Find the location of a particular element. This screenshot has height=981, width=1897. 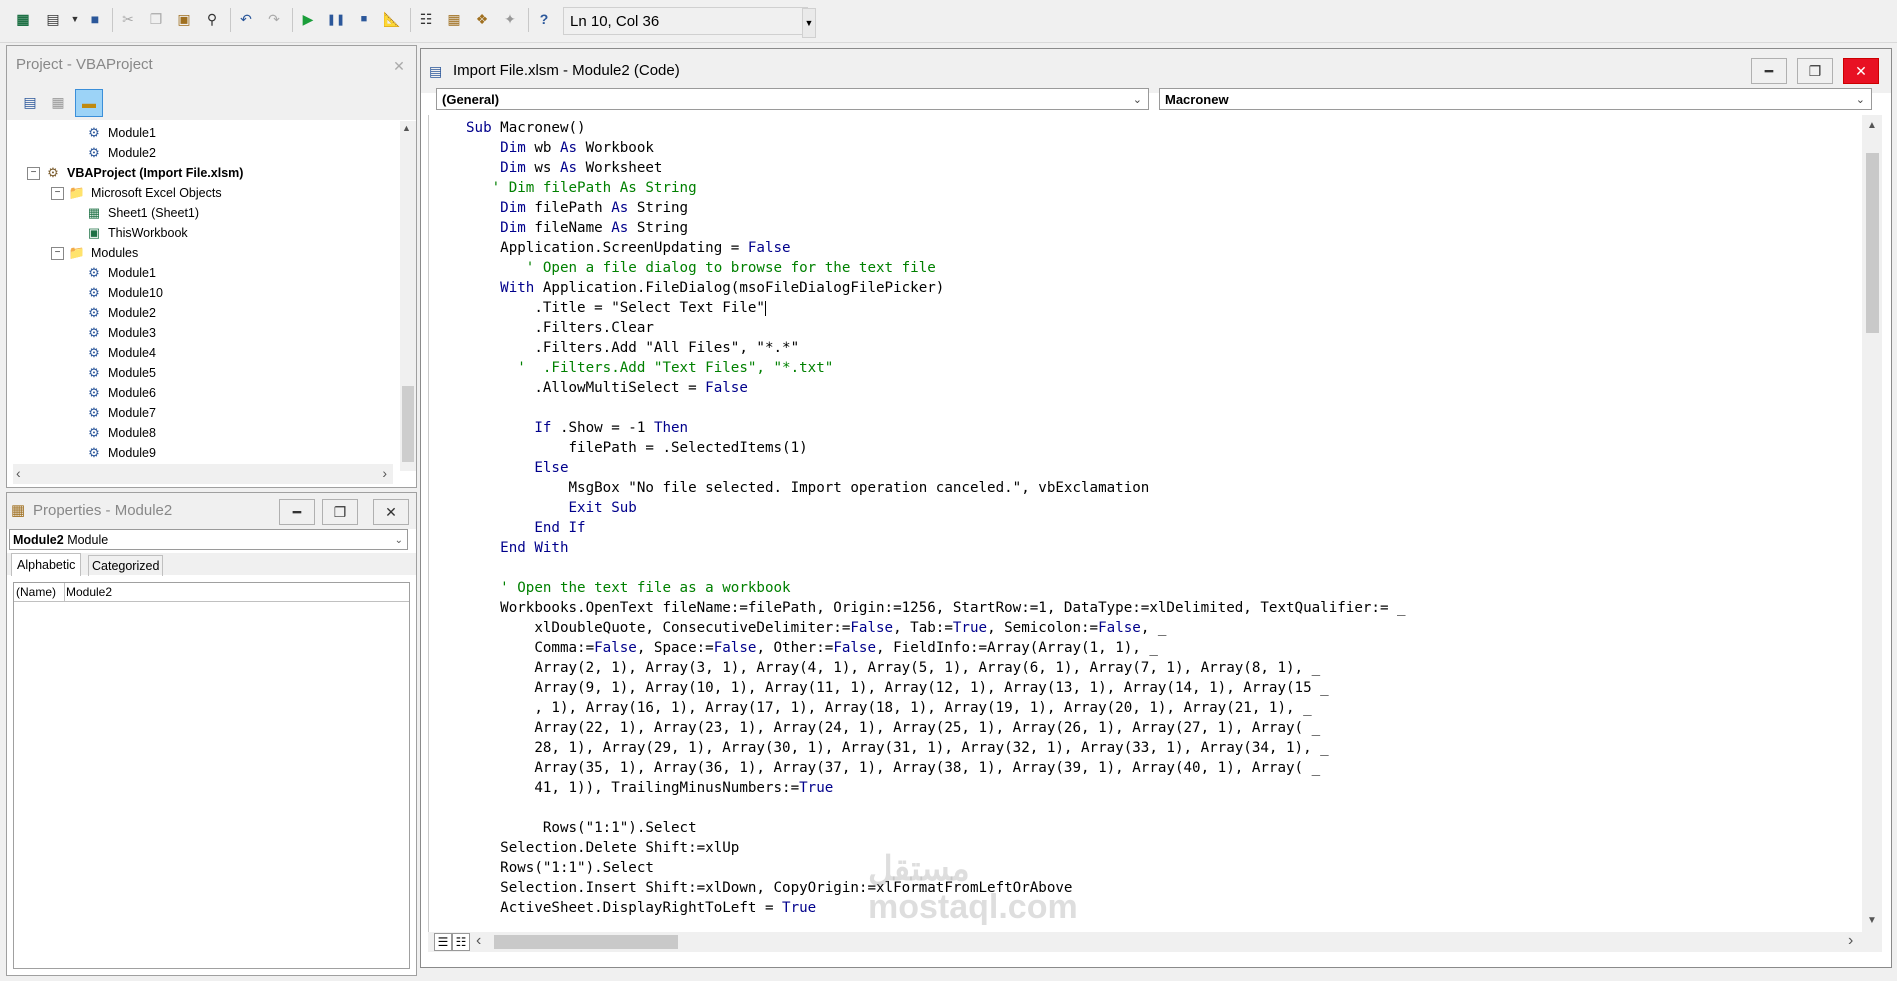

horizontal-scroll-thumb is located at coordinates (586, 942).